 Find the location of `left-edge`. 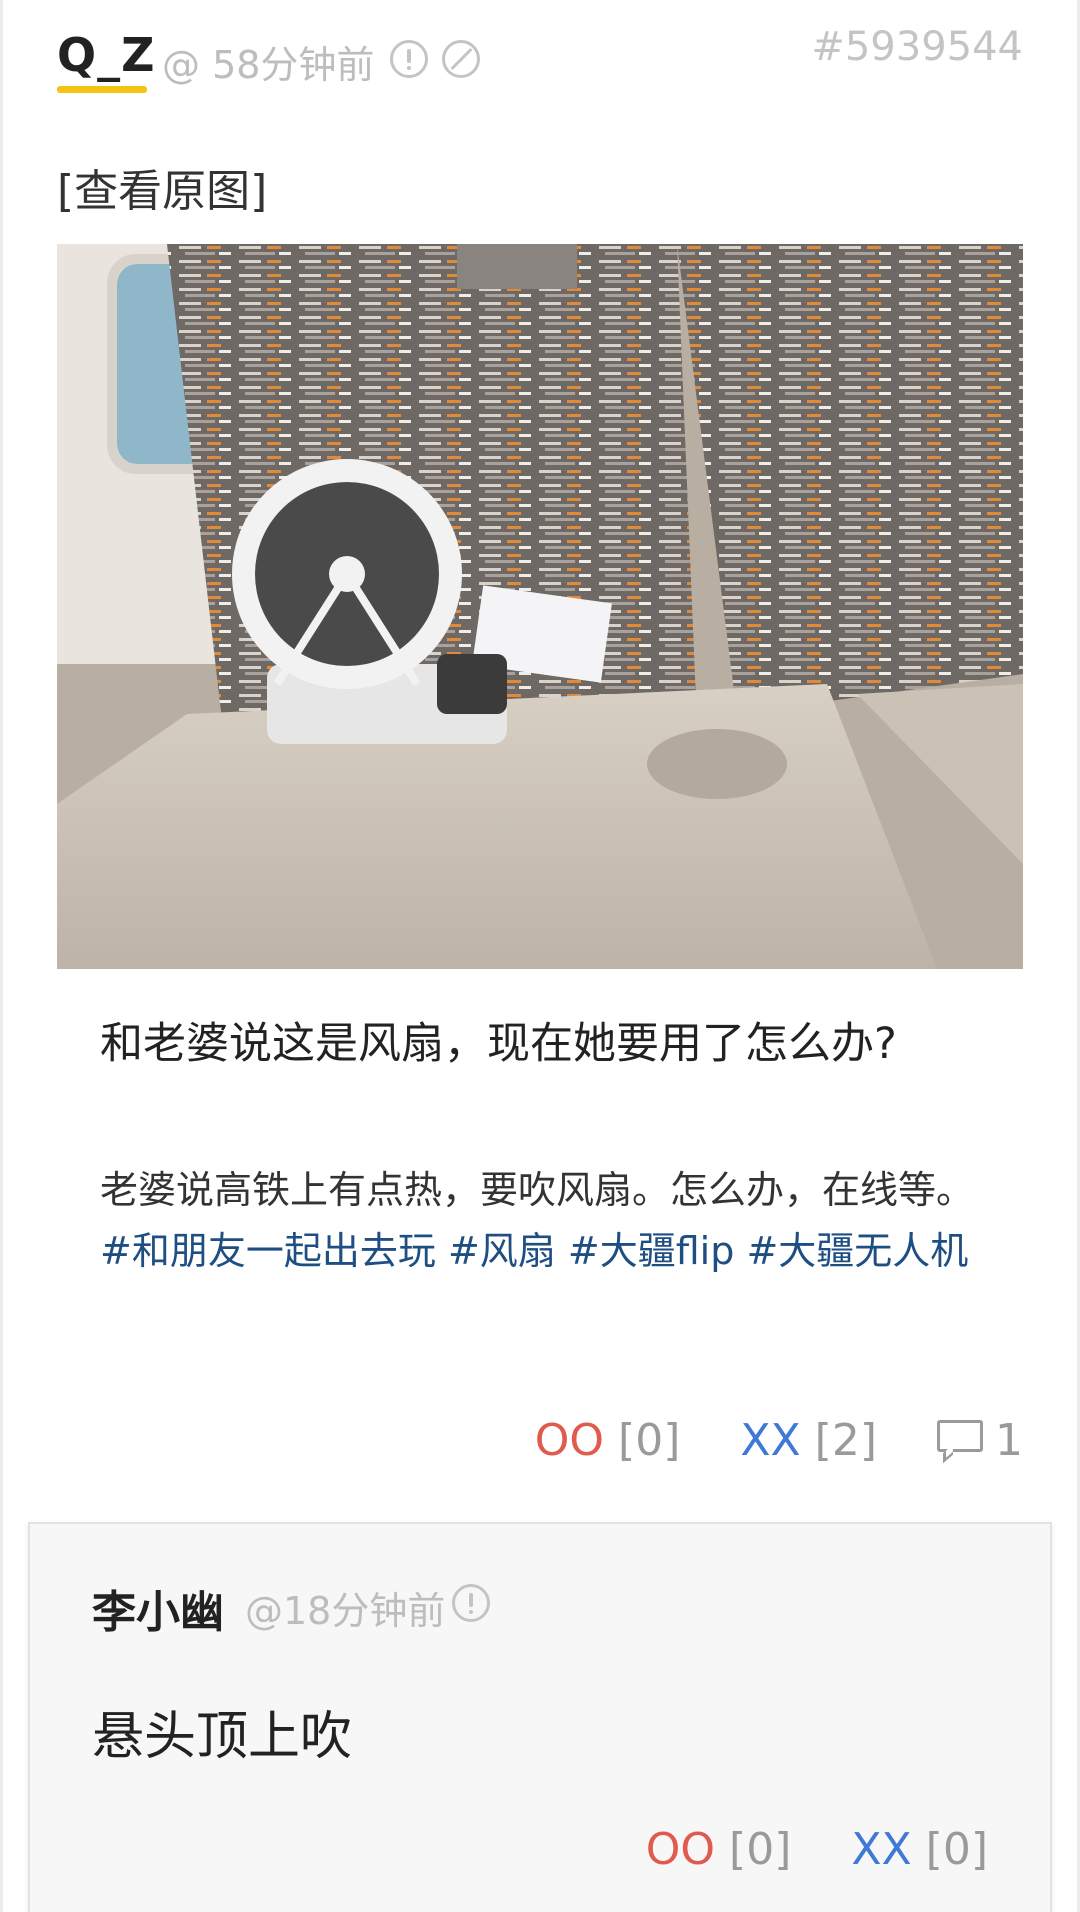

left-edge is located at coordinates (1, 956).